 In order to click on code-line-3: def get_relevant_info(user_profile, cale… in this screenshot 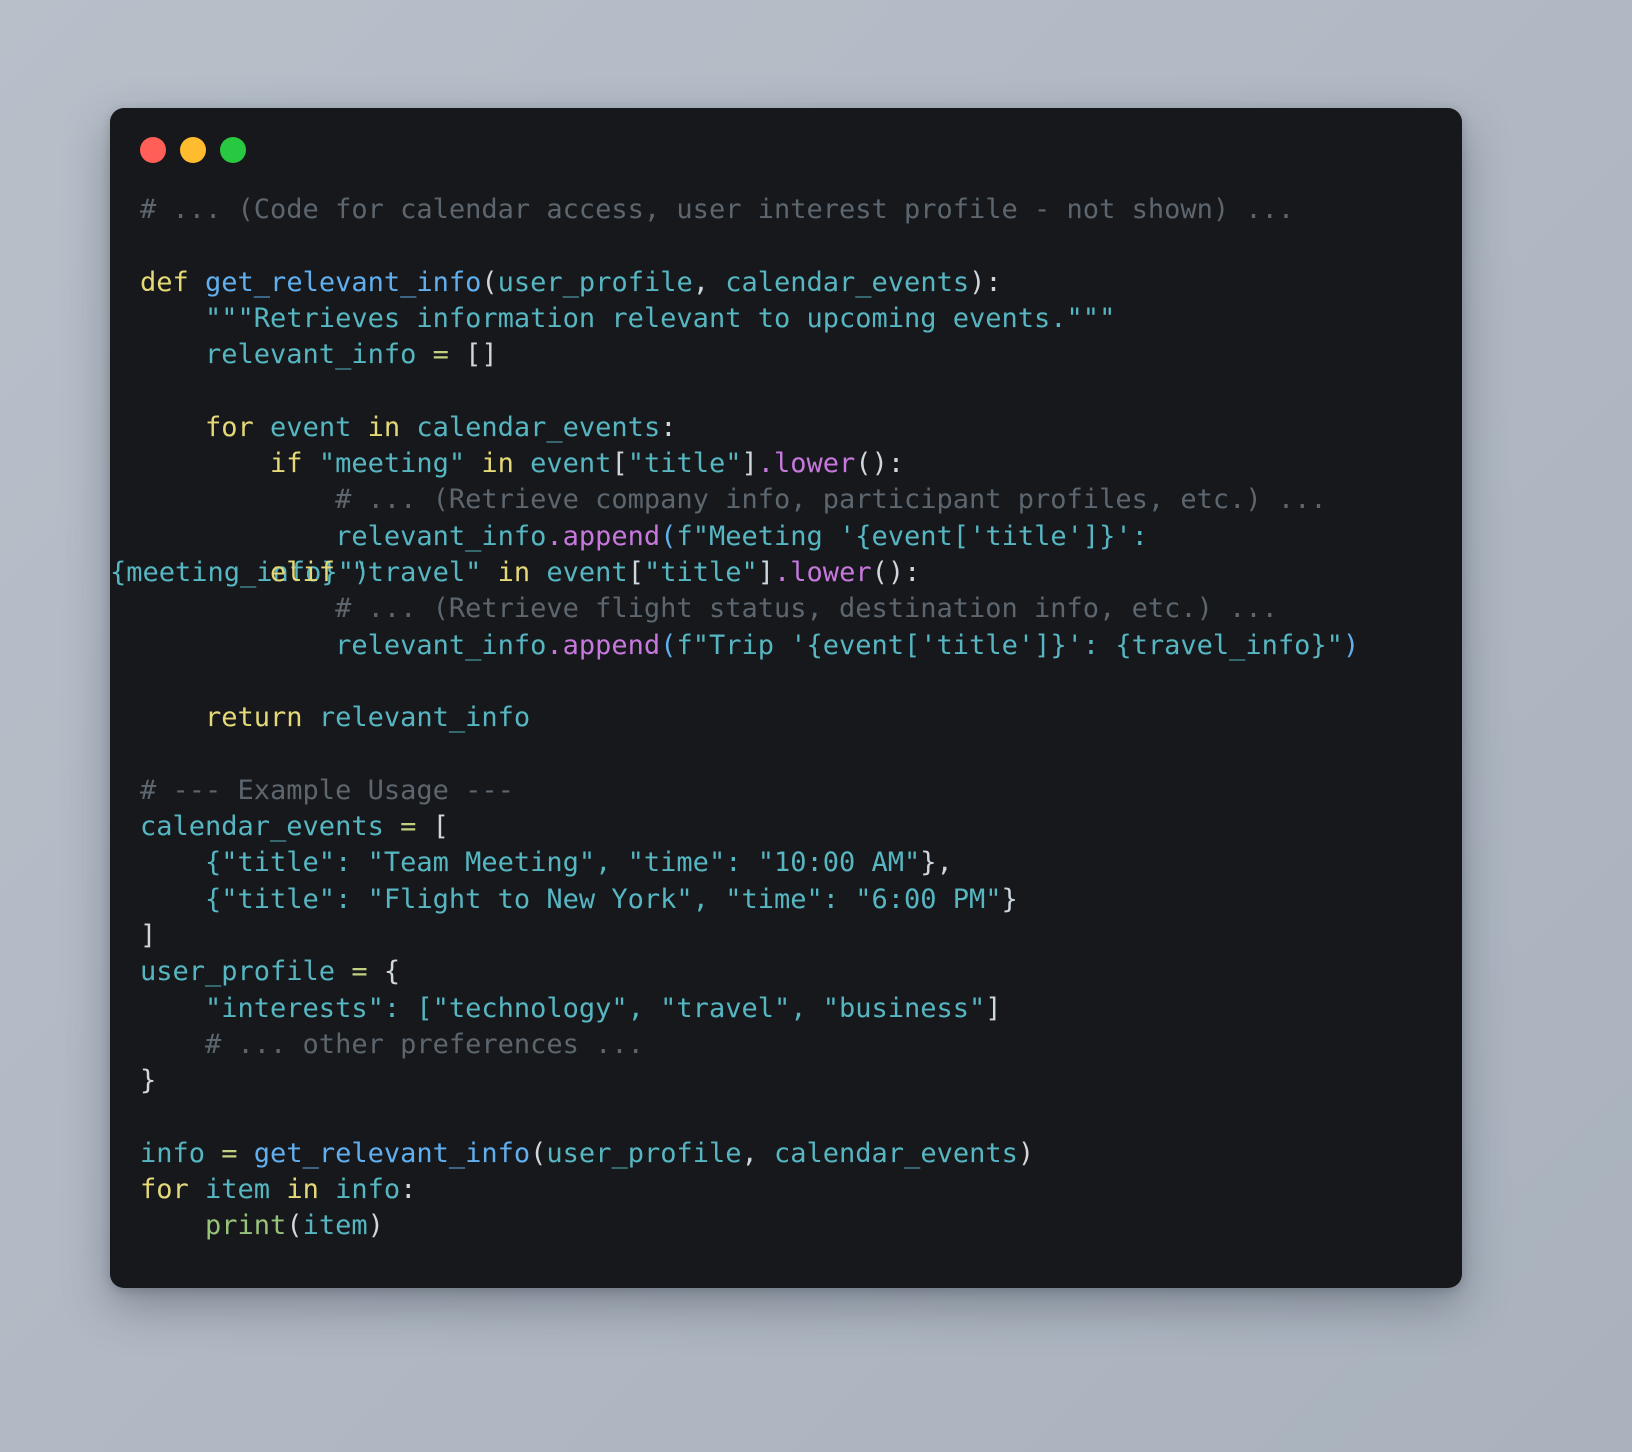, I will do `click(796, 283)`.